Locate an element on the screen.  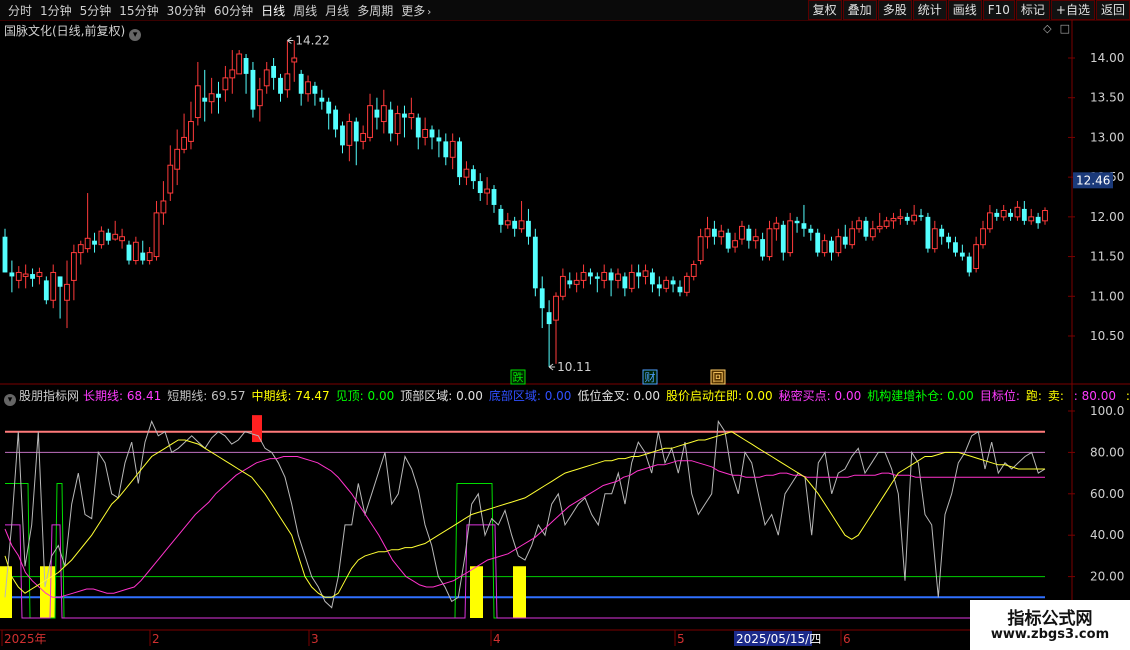
indicator-item-label: 跑: is located at coordinates (1033, 396).